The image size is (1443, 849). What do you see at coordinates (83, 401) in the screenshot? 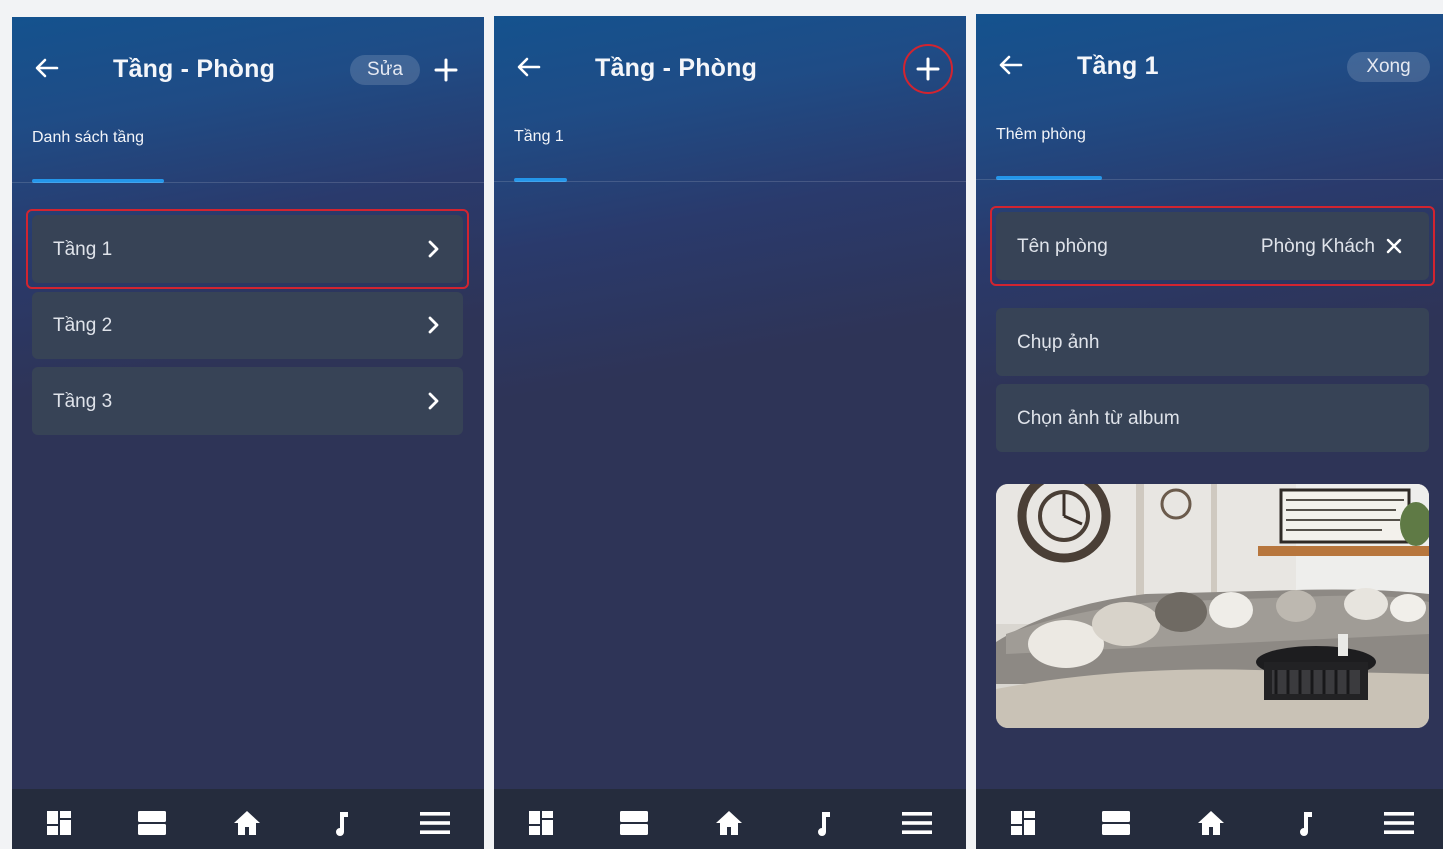
I see `floor-label: Tầng 3` at bounding box center [83, 401].